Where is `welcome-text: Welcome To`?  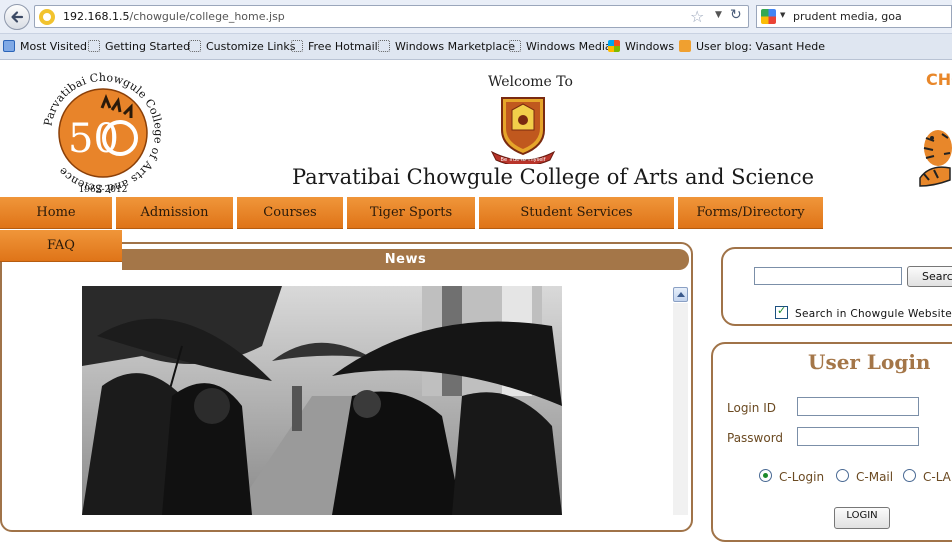 welcome-text: Welcome To is located at coordinates (530, 82).